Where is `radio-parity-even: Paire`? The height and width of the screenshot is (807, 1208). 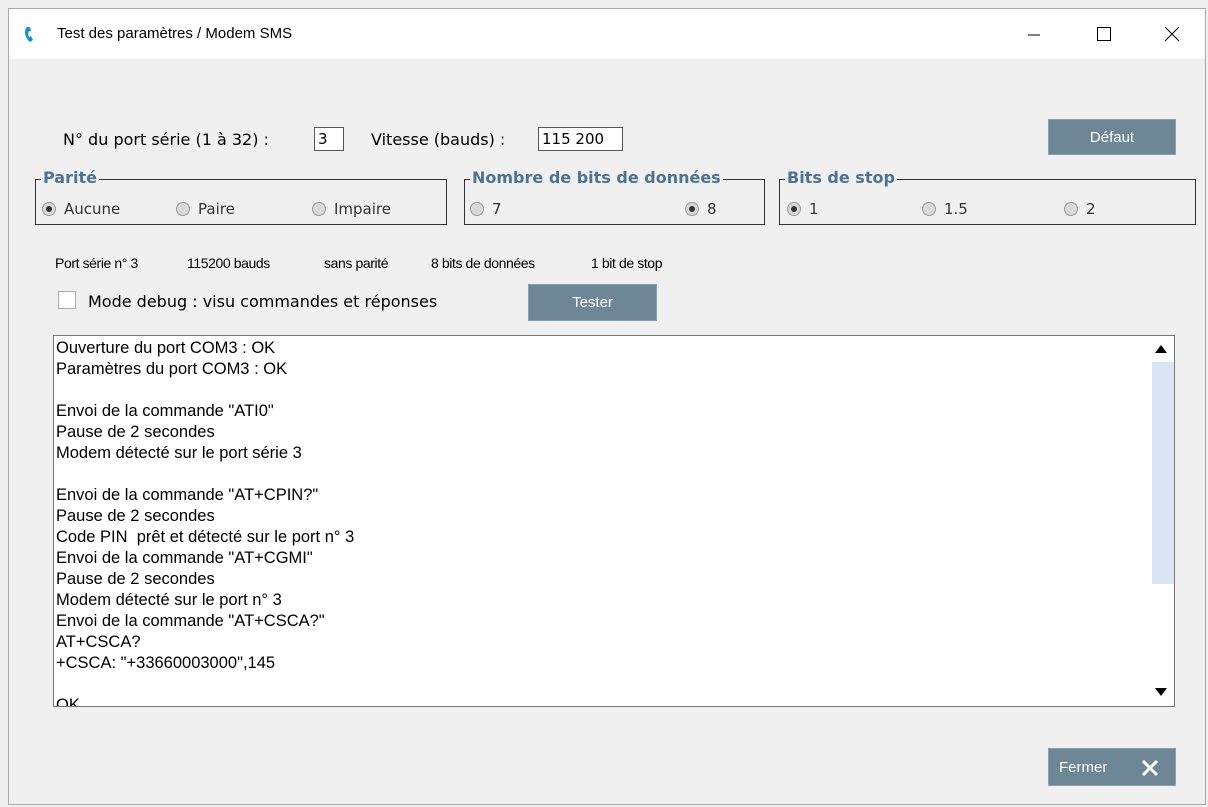 radio-parity-even: Paire is located at coordinates (205, 209).